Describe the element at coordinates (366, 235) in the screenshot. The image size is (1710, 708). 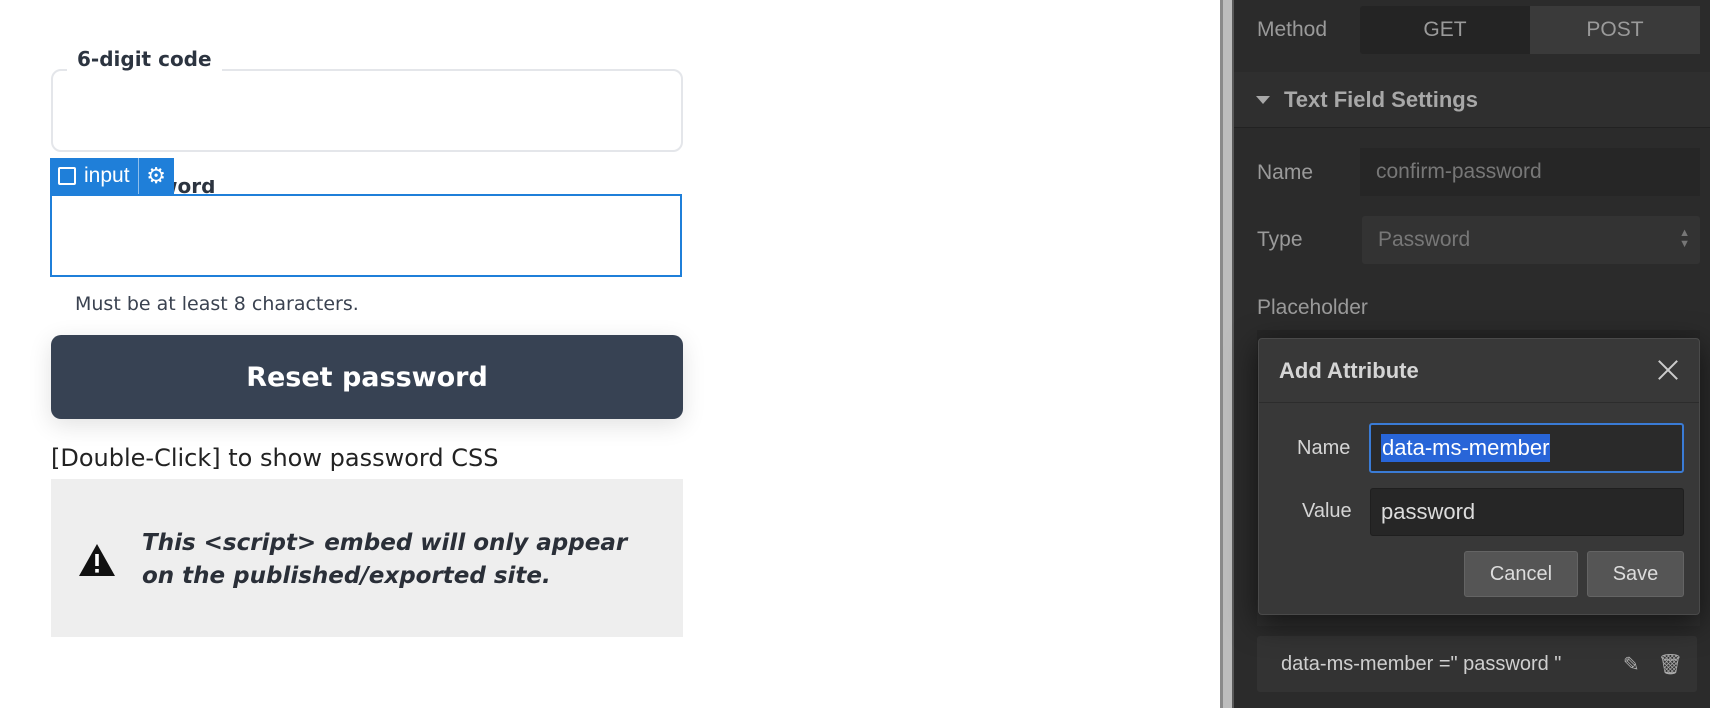
I see `confirm-password-input` at that location.